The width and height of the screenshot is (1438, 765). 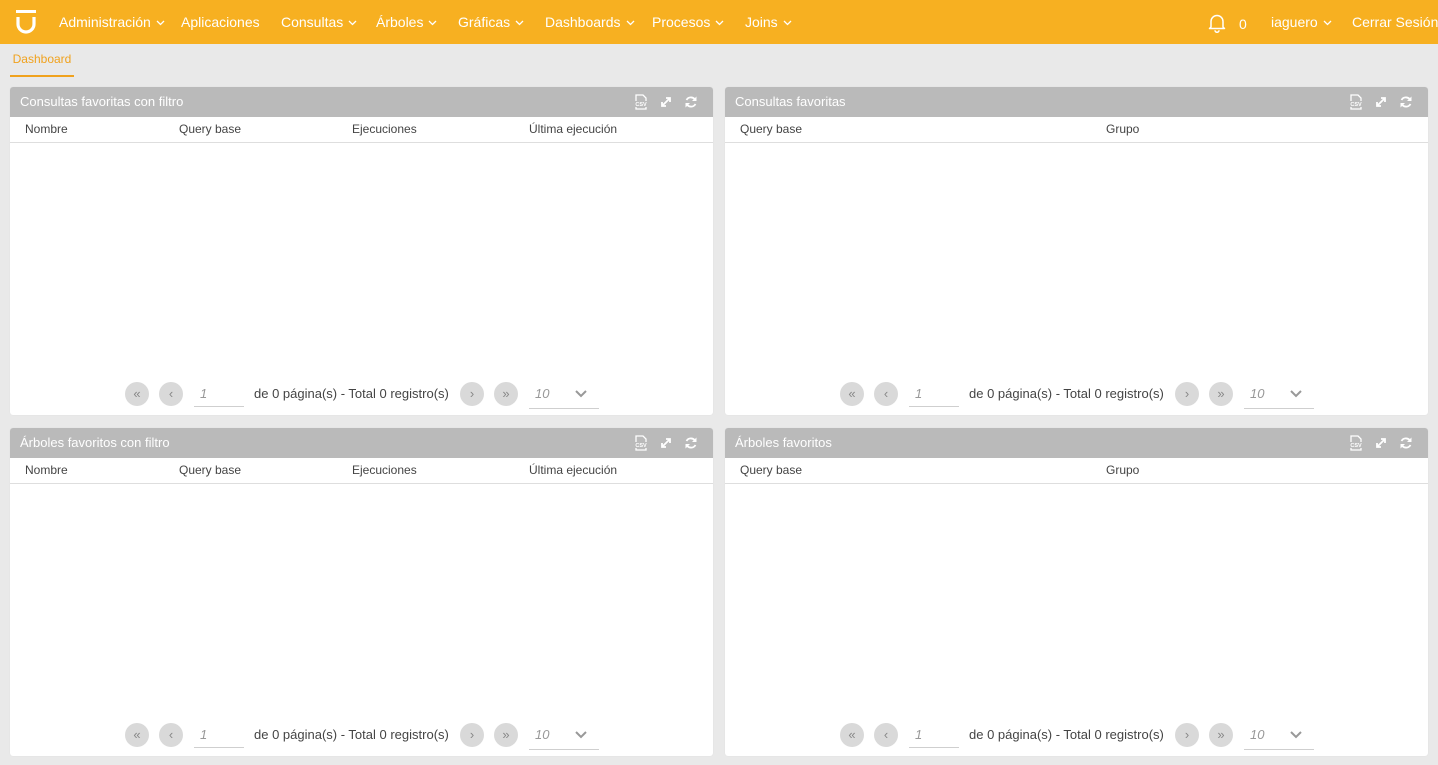 What do you see at coordinates (1301, 22) in the screenshot?
I see `user-menu: iaguero` at bounding box center [1301, 22].